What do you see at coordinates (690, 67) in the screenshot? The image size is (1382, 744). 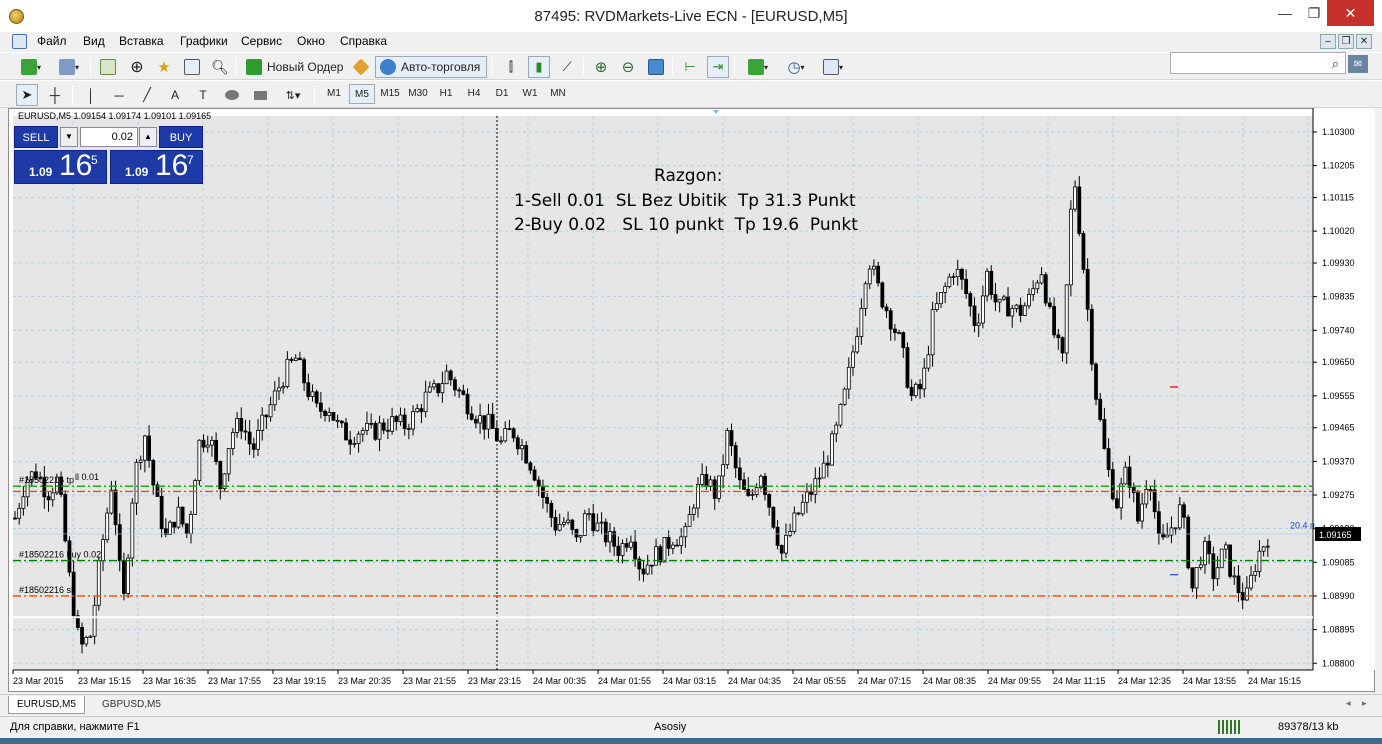 I see `chart-shift-button: ⊢` at bounding box center [690, 67].